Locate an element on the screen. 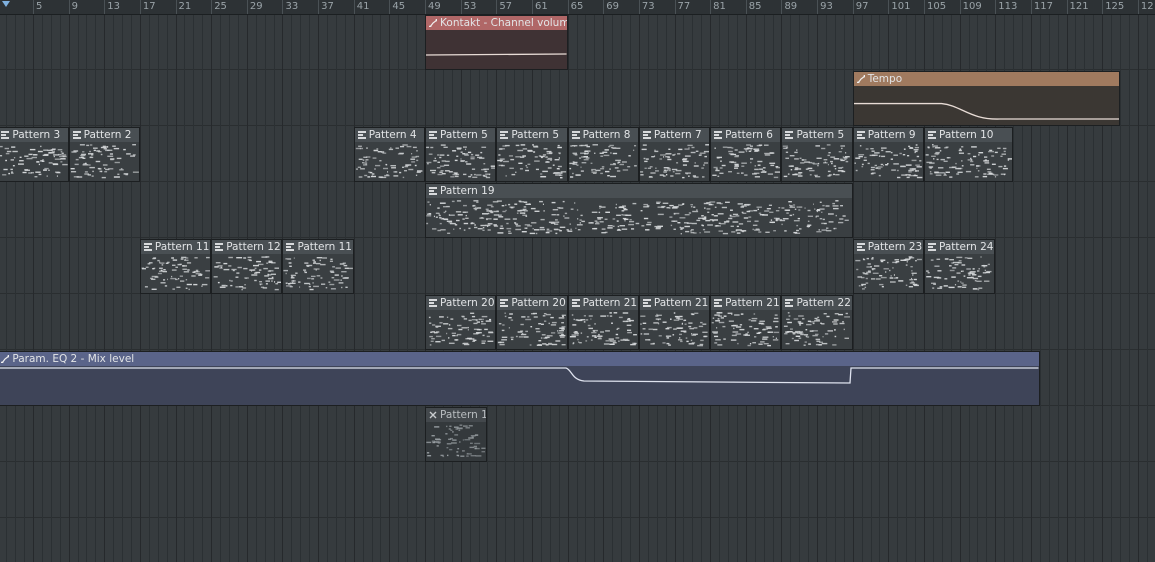  ruler-bar-label: 9 is located at coordinates (74, 6).